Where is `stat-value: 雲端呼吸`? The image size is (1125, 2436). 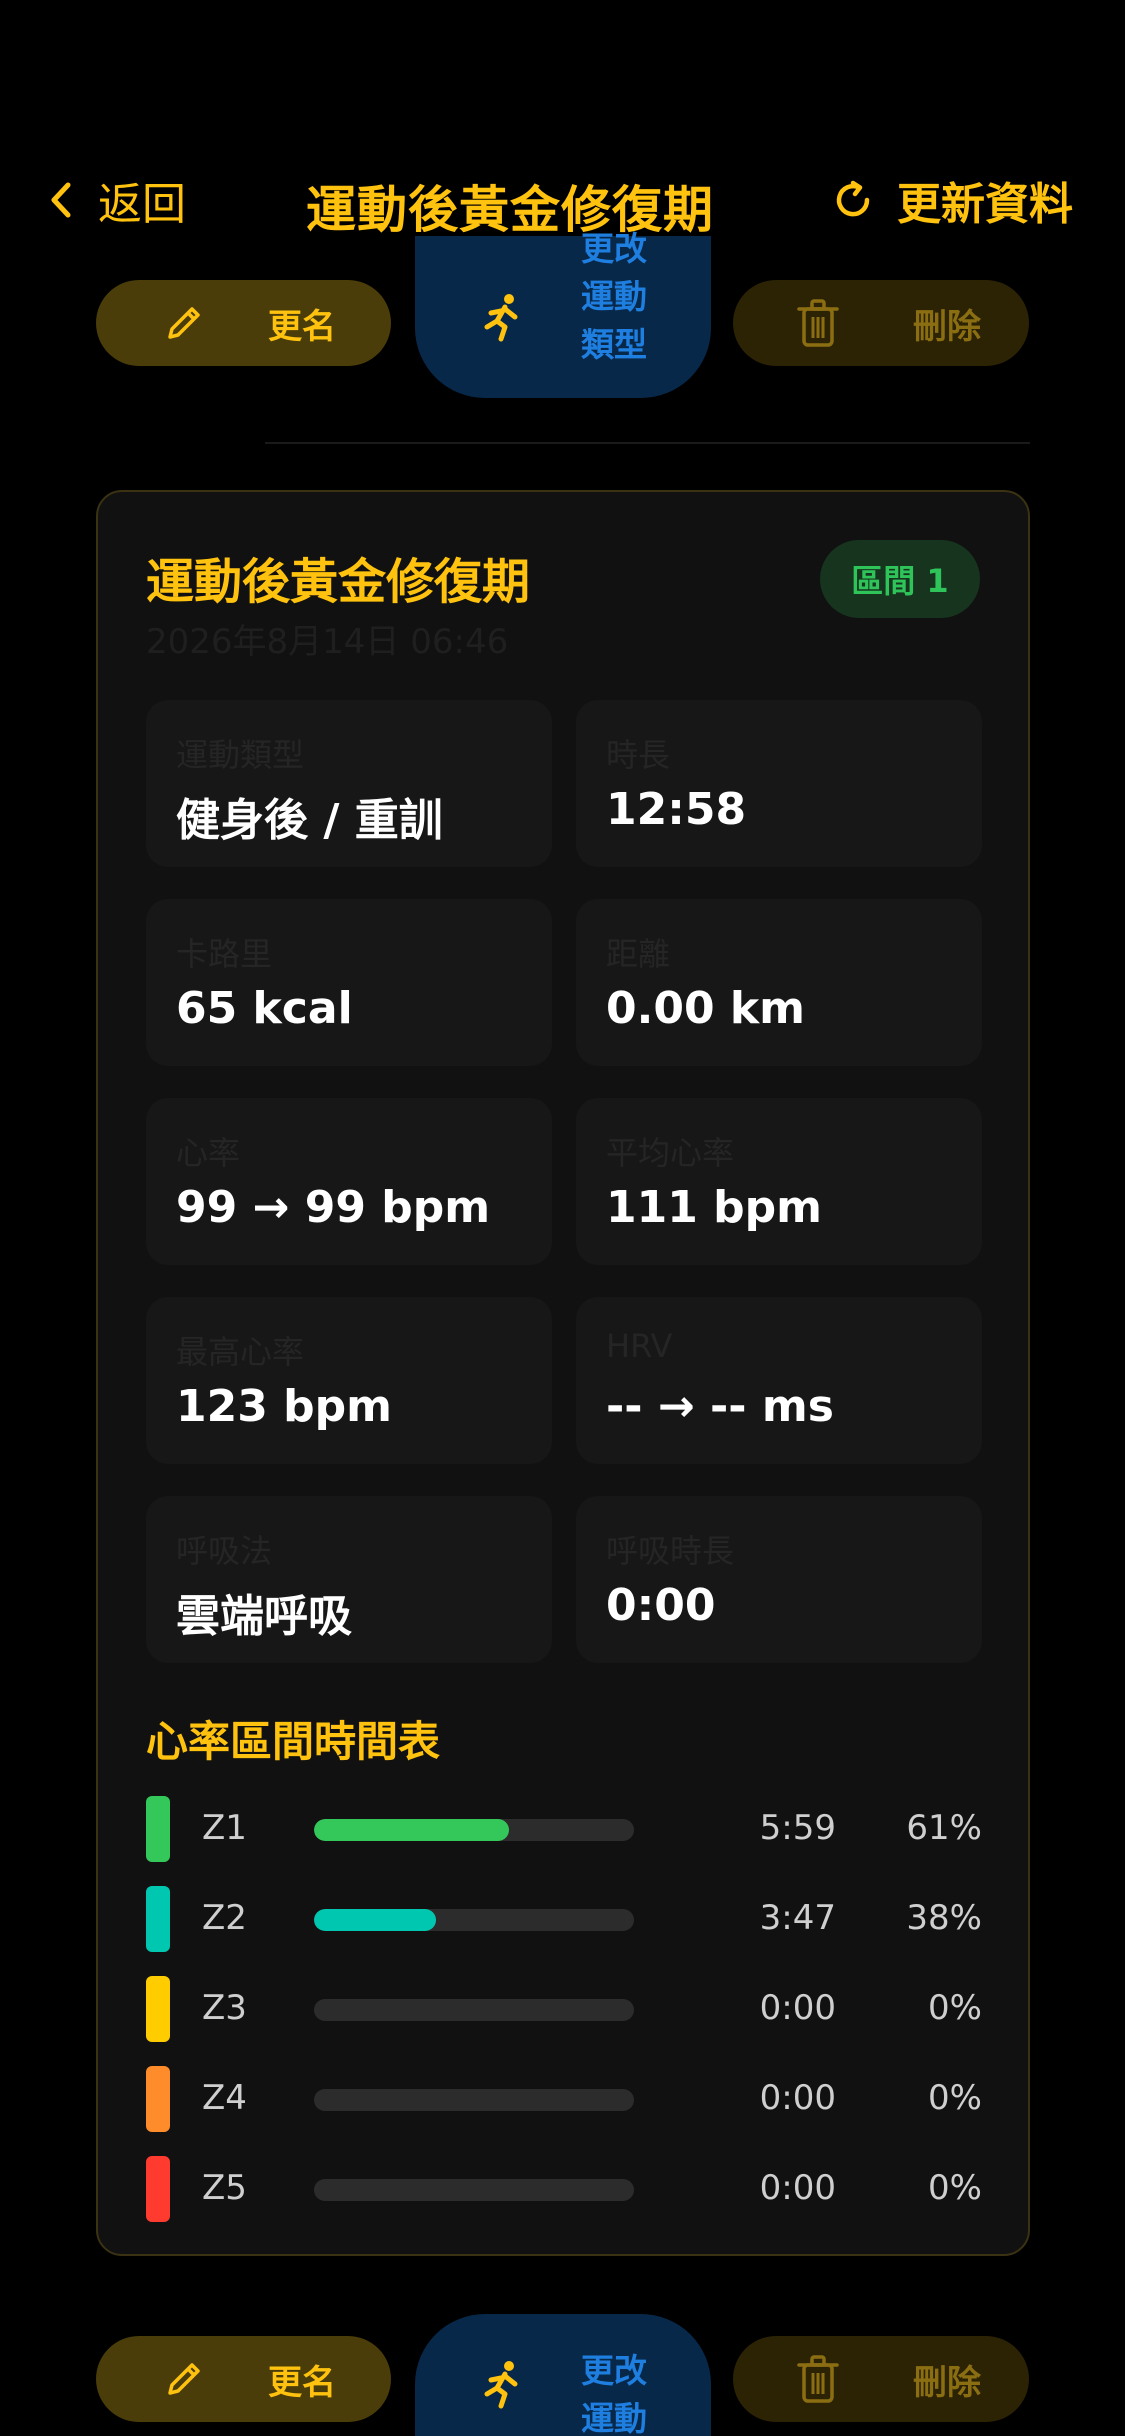
stat-value: 雲端呼吸 is located at coordinates (264, 1616).